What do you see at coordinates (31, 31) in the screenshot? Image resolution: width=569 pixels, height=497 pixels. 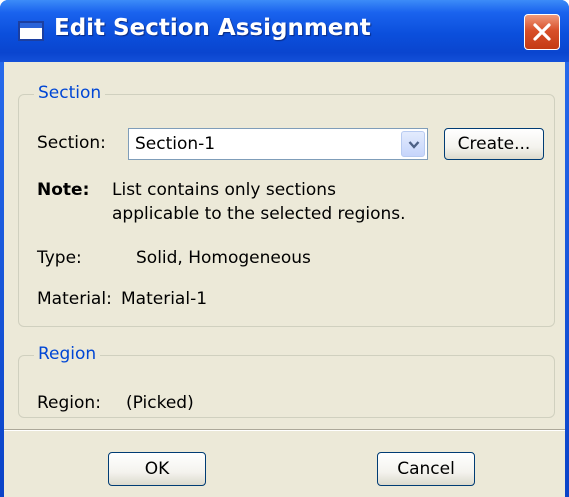 I see `window-icon` at bounding box center [31, 31].